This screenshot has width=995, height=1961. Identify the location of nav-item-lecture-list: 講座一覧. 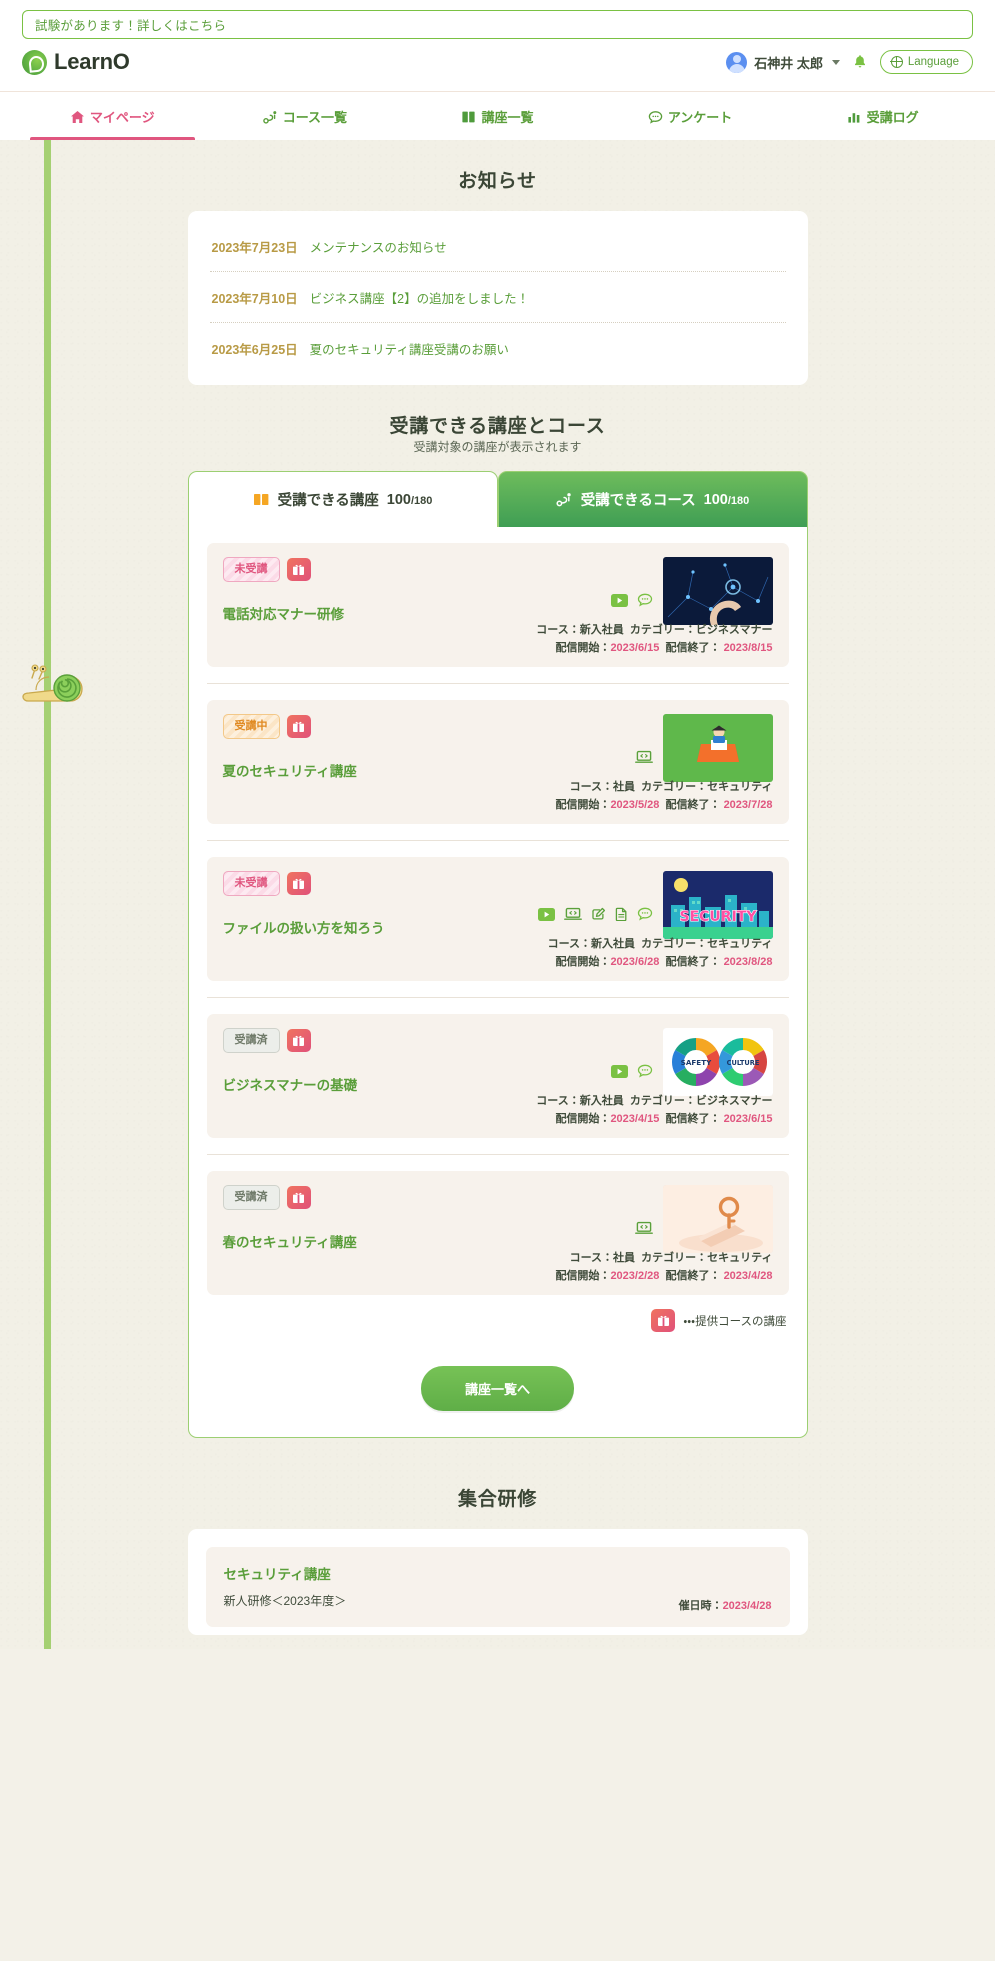
(497, 116).